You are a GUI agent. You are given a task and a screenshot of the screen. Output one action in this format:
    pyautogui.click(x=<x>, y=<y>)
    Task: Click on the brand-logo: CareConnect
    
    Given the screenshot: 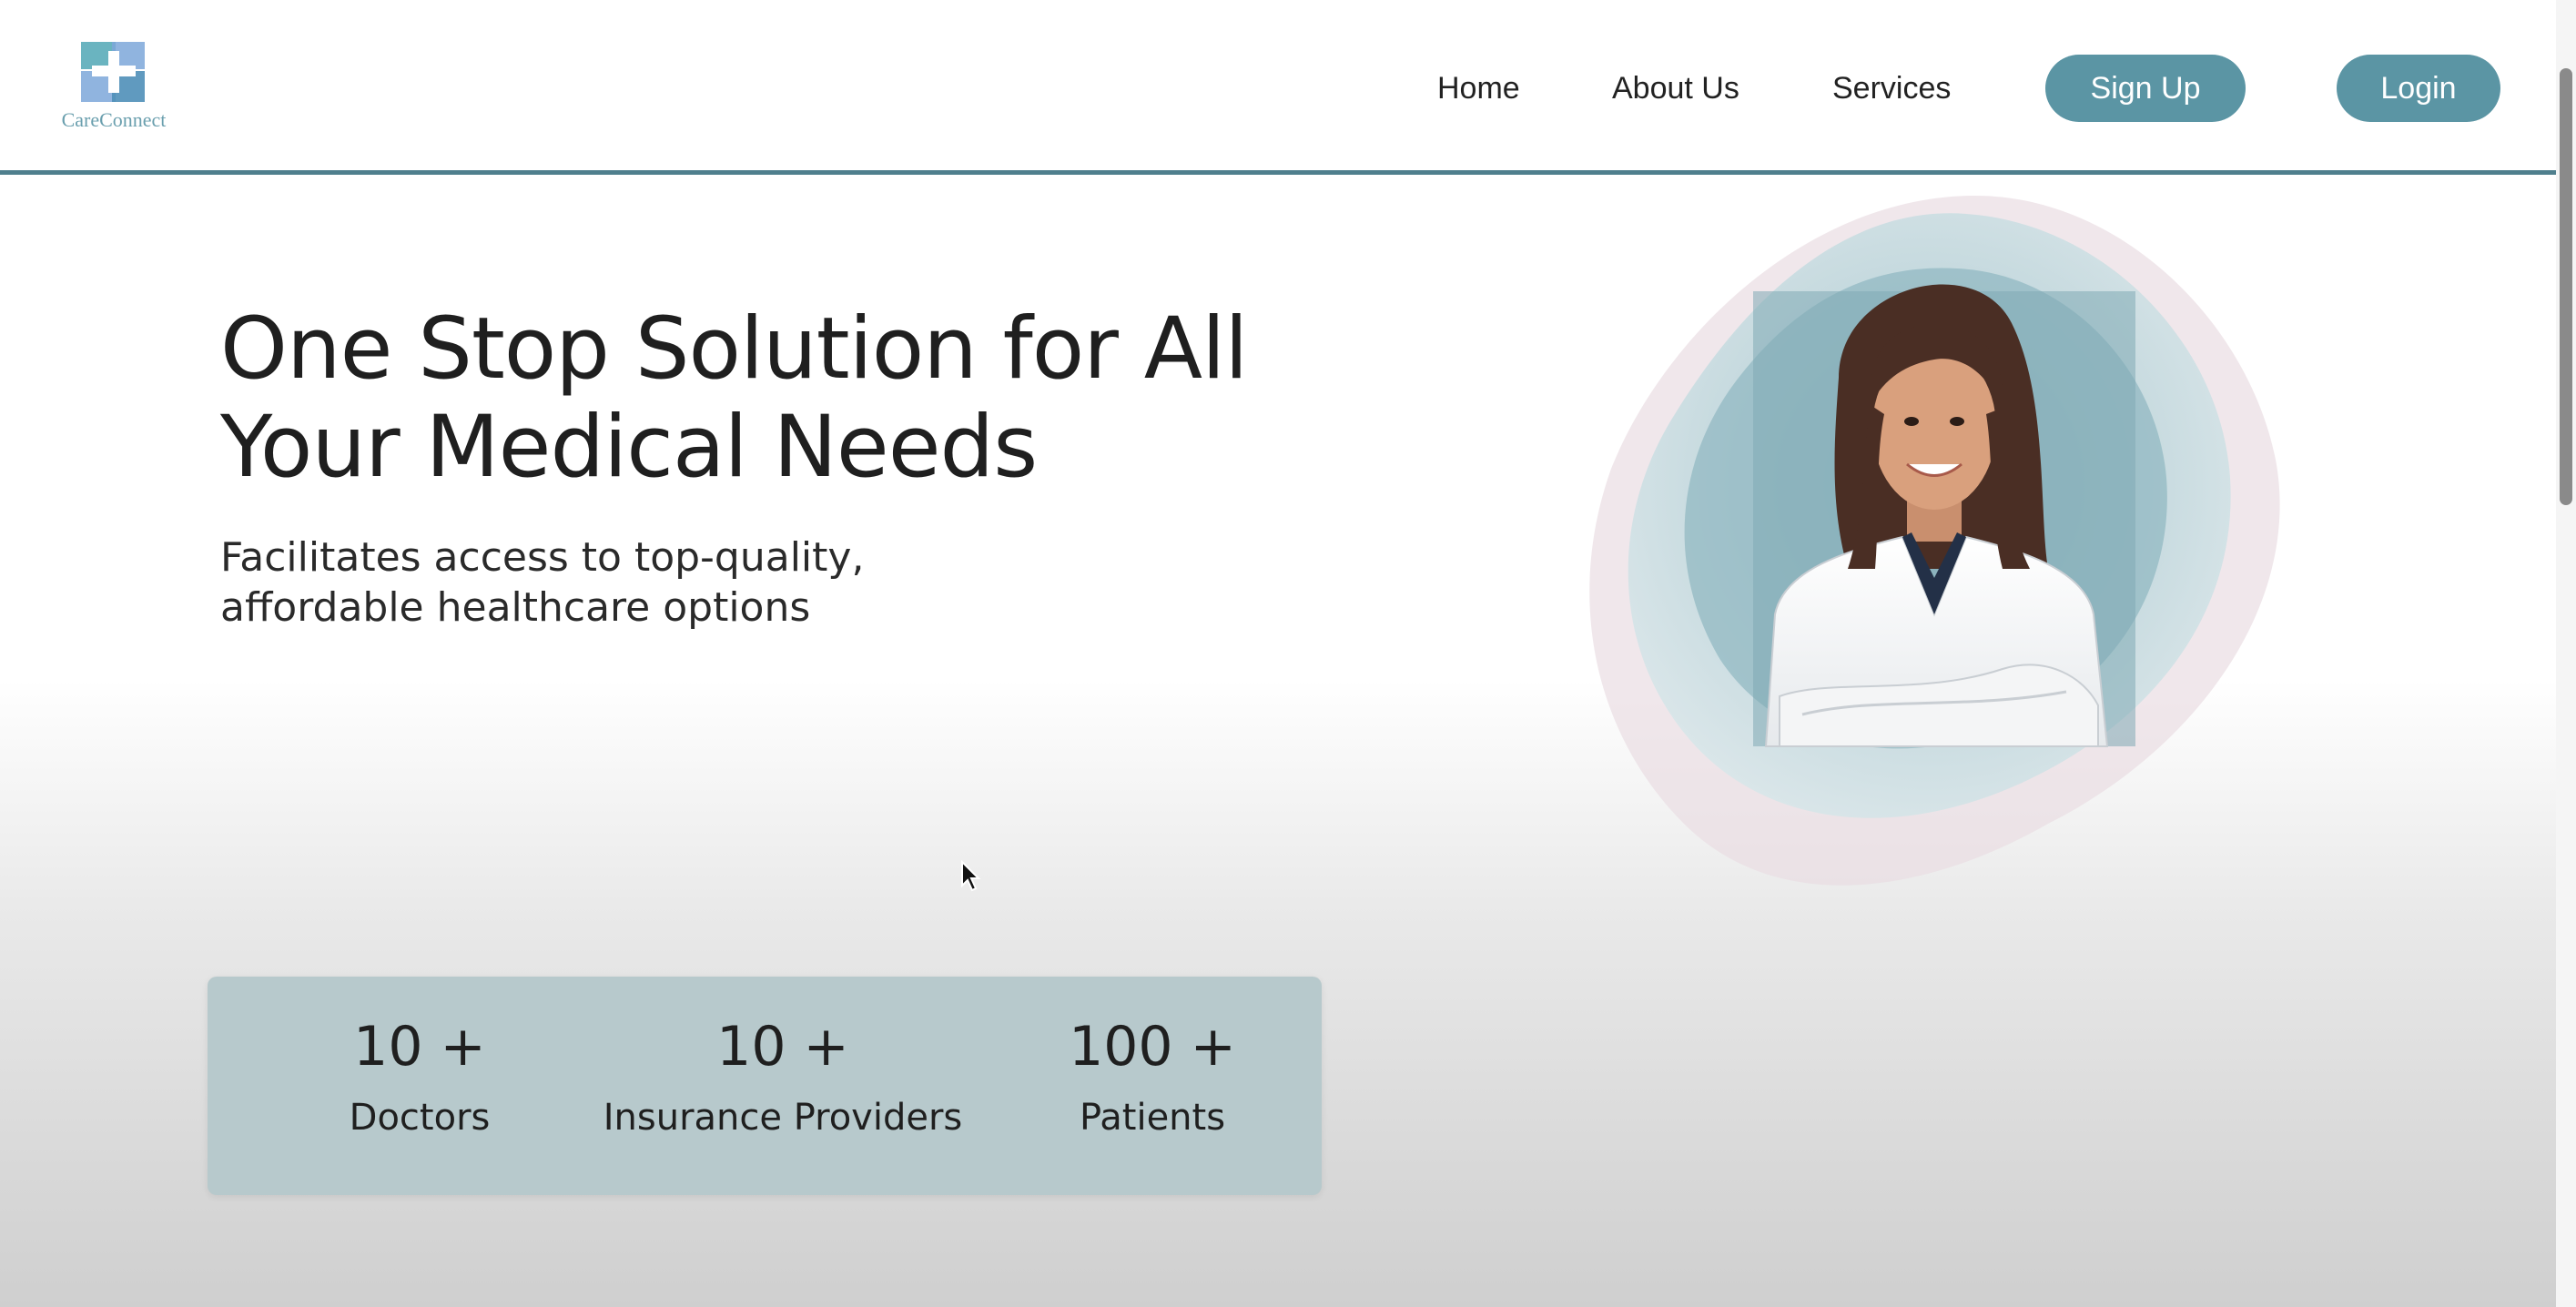 What is the action you would take?
    pyautogui.click(x=113, y=89)
    